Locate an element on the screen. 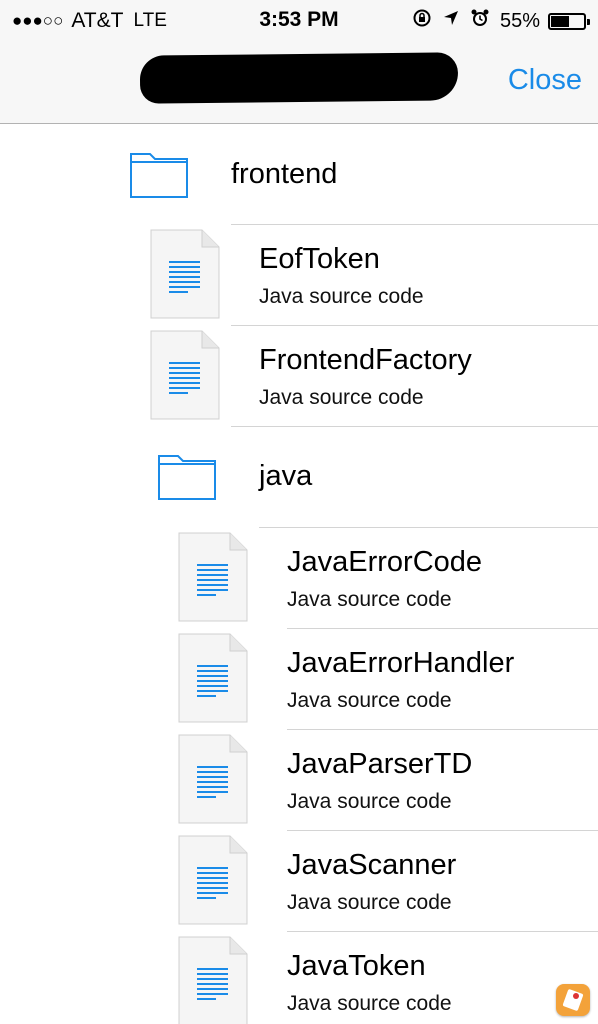 Image resolution: width=598 pixels, height=1024 pixels. list-item-file-frontendfactory: FrontendFactory Java source code is located at coordinates (299, 375).